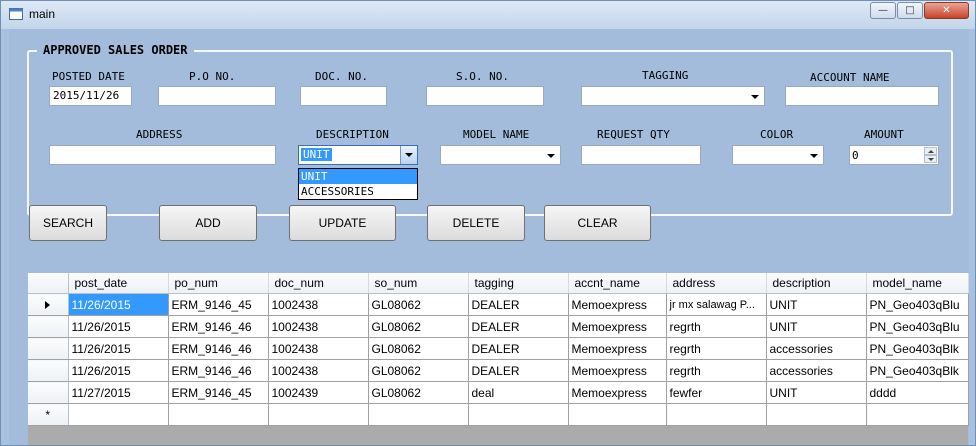  Describe the element at coordinates (48, 414) in the screenshot. I see `new-row-marker: *` at that location.